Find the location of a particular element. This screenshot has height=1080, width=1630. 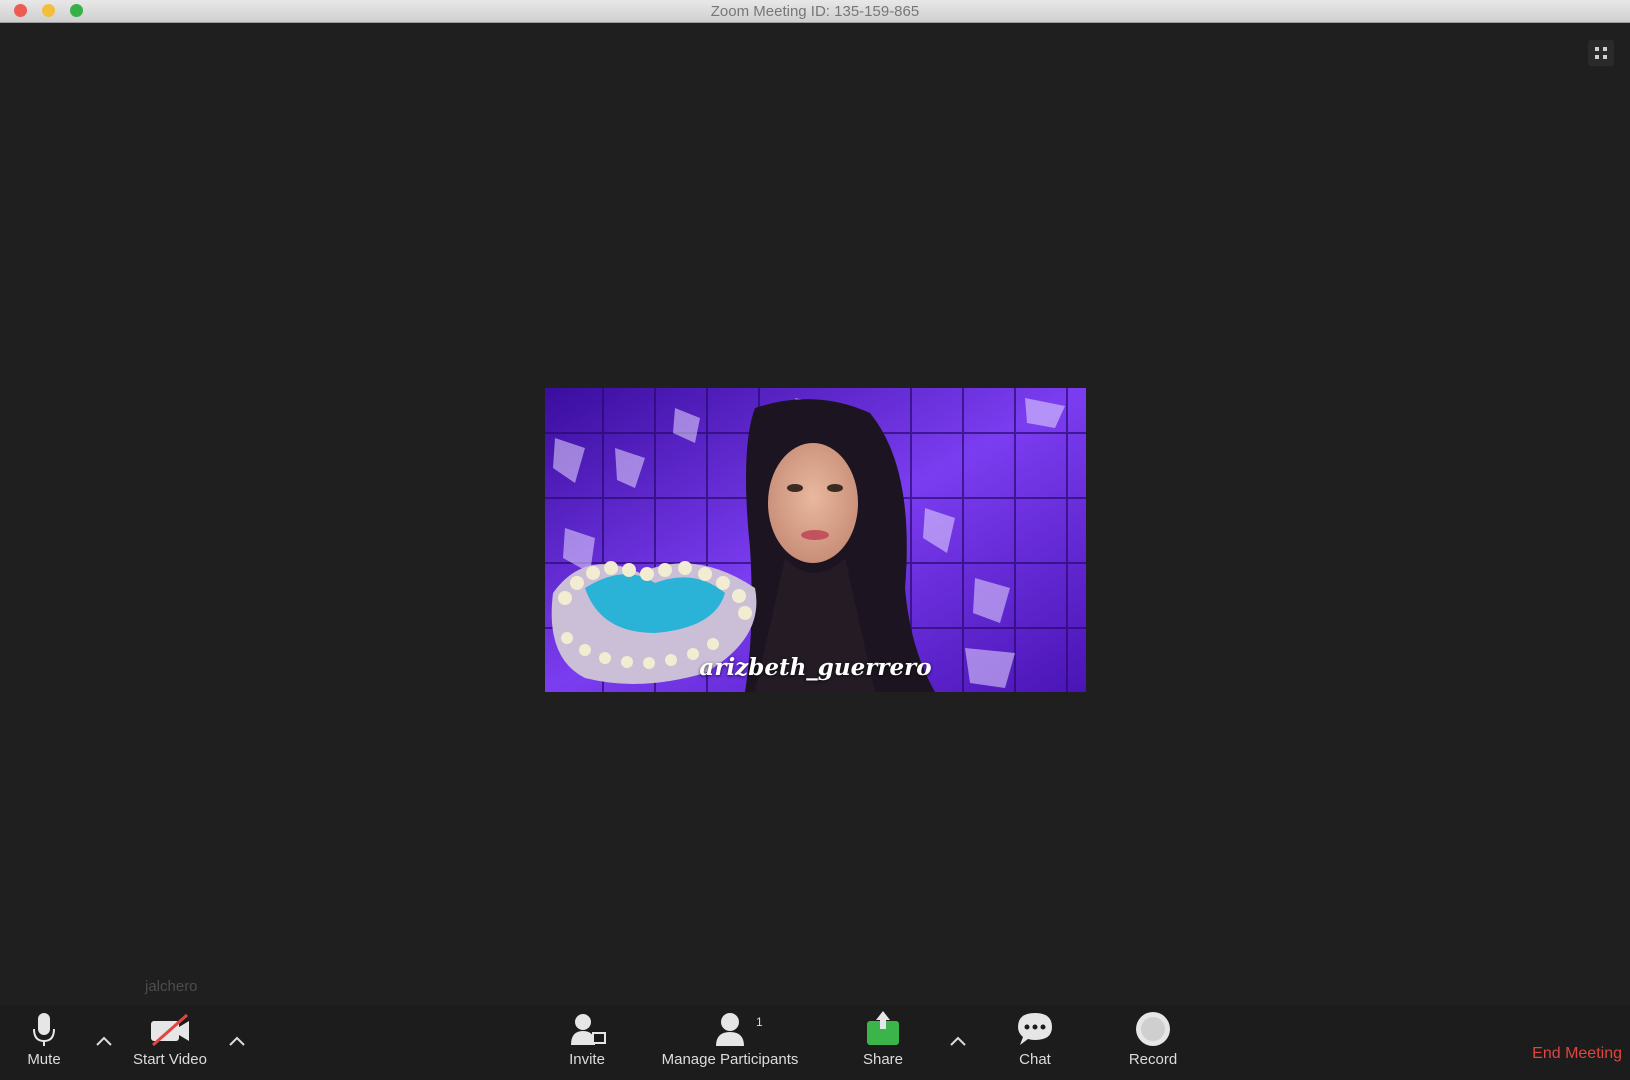

video-off-icon is located at coordinates (170, 1030).